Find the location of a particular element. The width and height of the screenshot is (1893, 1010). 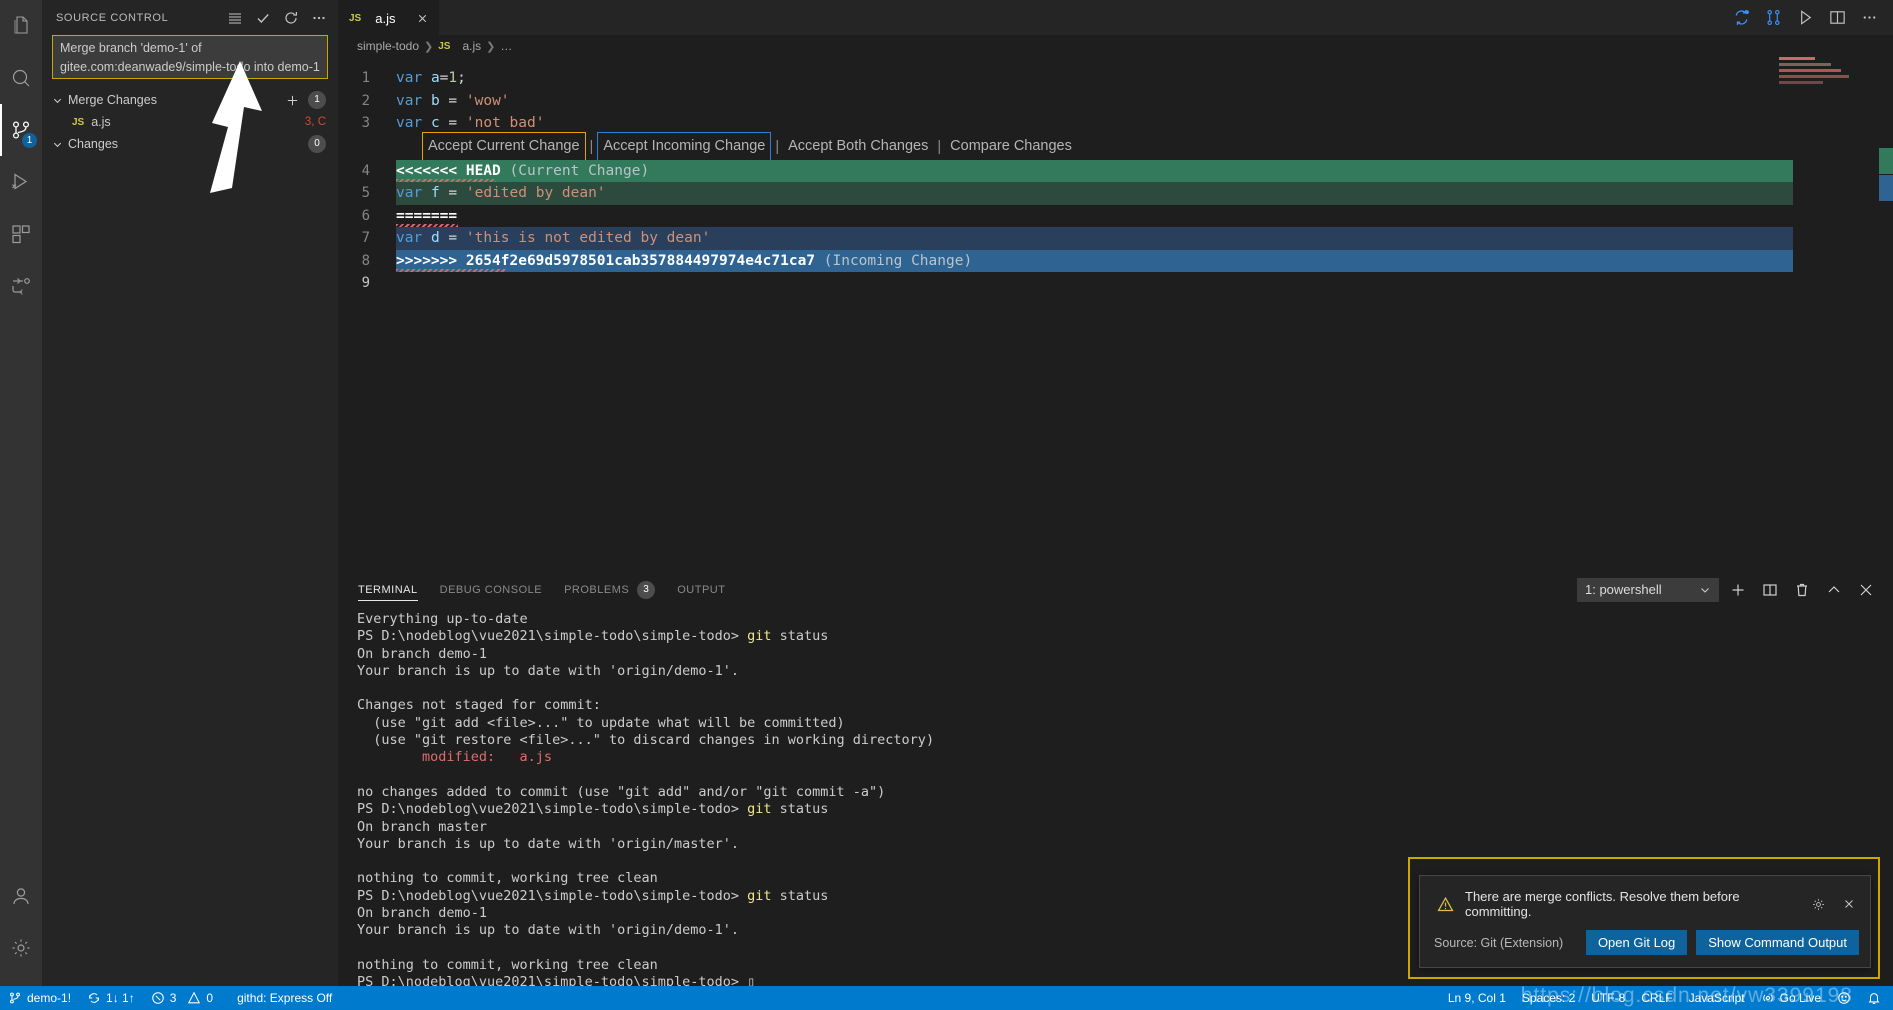

accept-current-change-button: Accept Current Change is located at coordinates (504, 147).